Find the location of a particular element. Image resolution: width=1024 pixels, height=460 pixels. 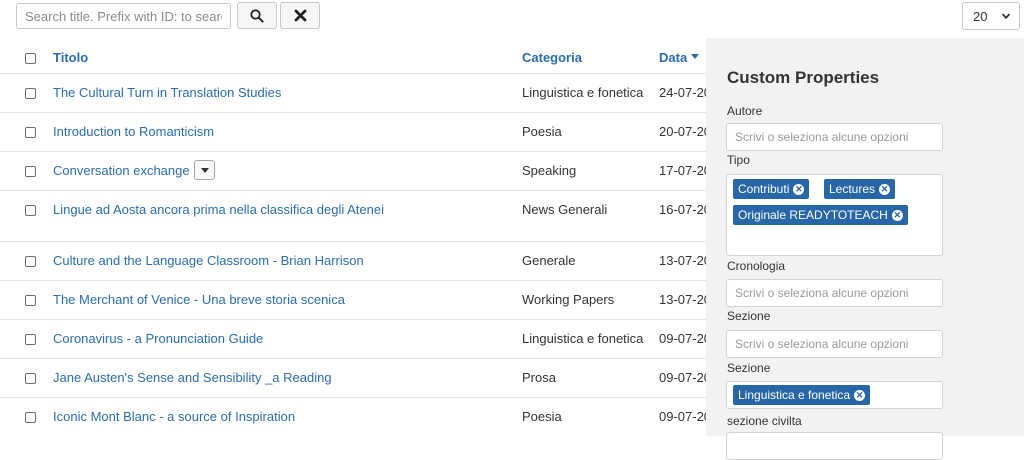

sezione-civilta-field is located at coordinates (834, 446).